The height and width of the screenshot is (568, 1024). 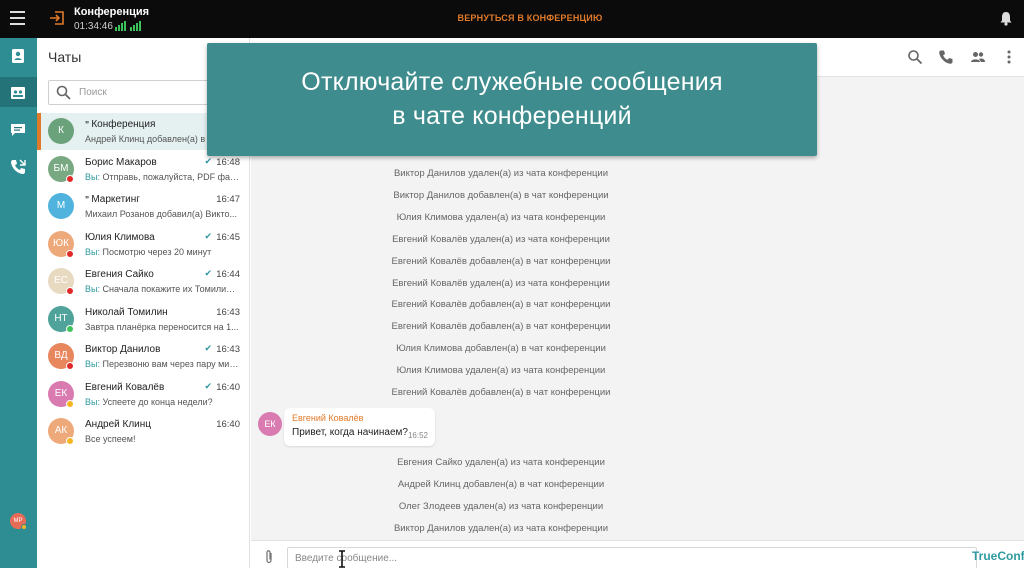 I want to click on banner-line-1: Отключайте служебные сообщения, so click(x=512, y=82).